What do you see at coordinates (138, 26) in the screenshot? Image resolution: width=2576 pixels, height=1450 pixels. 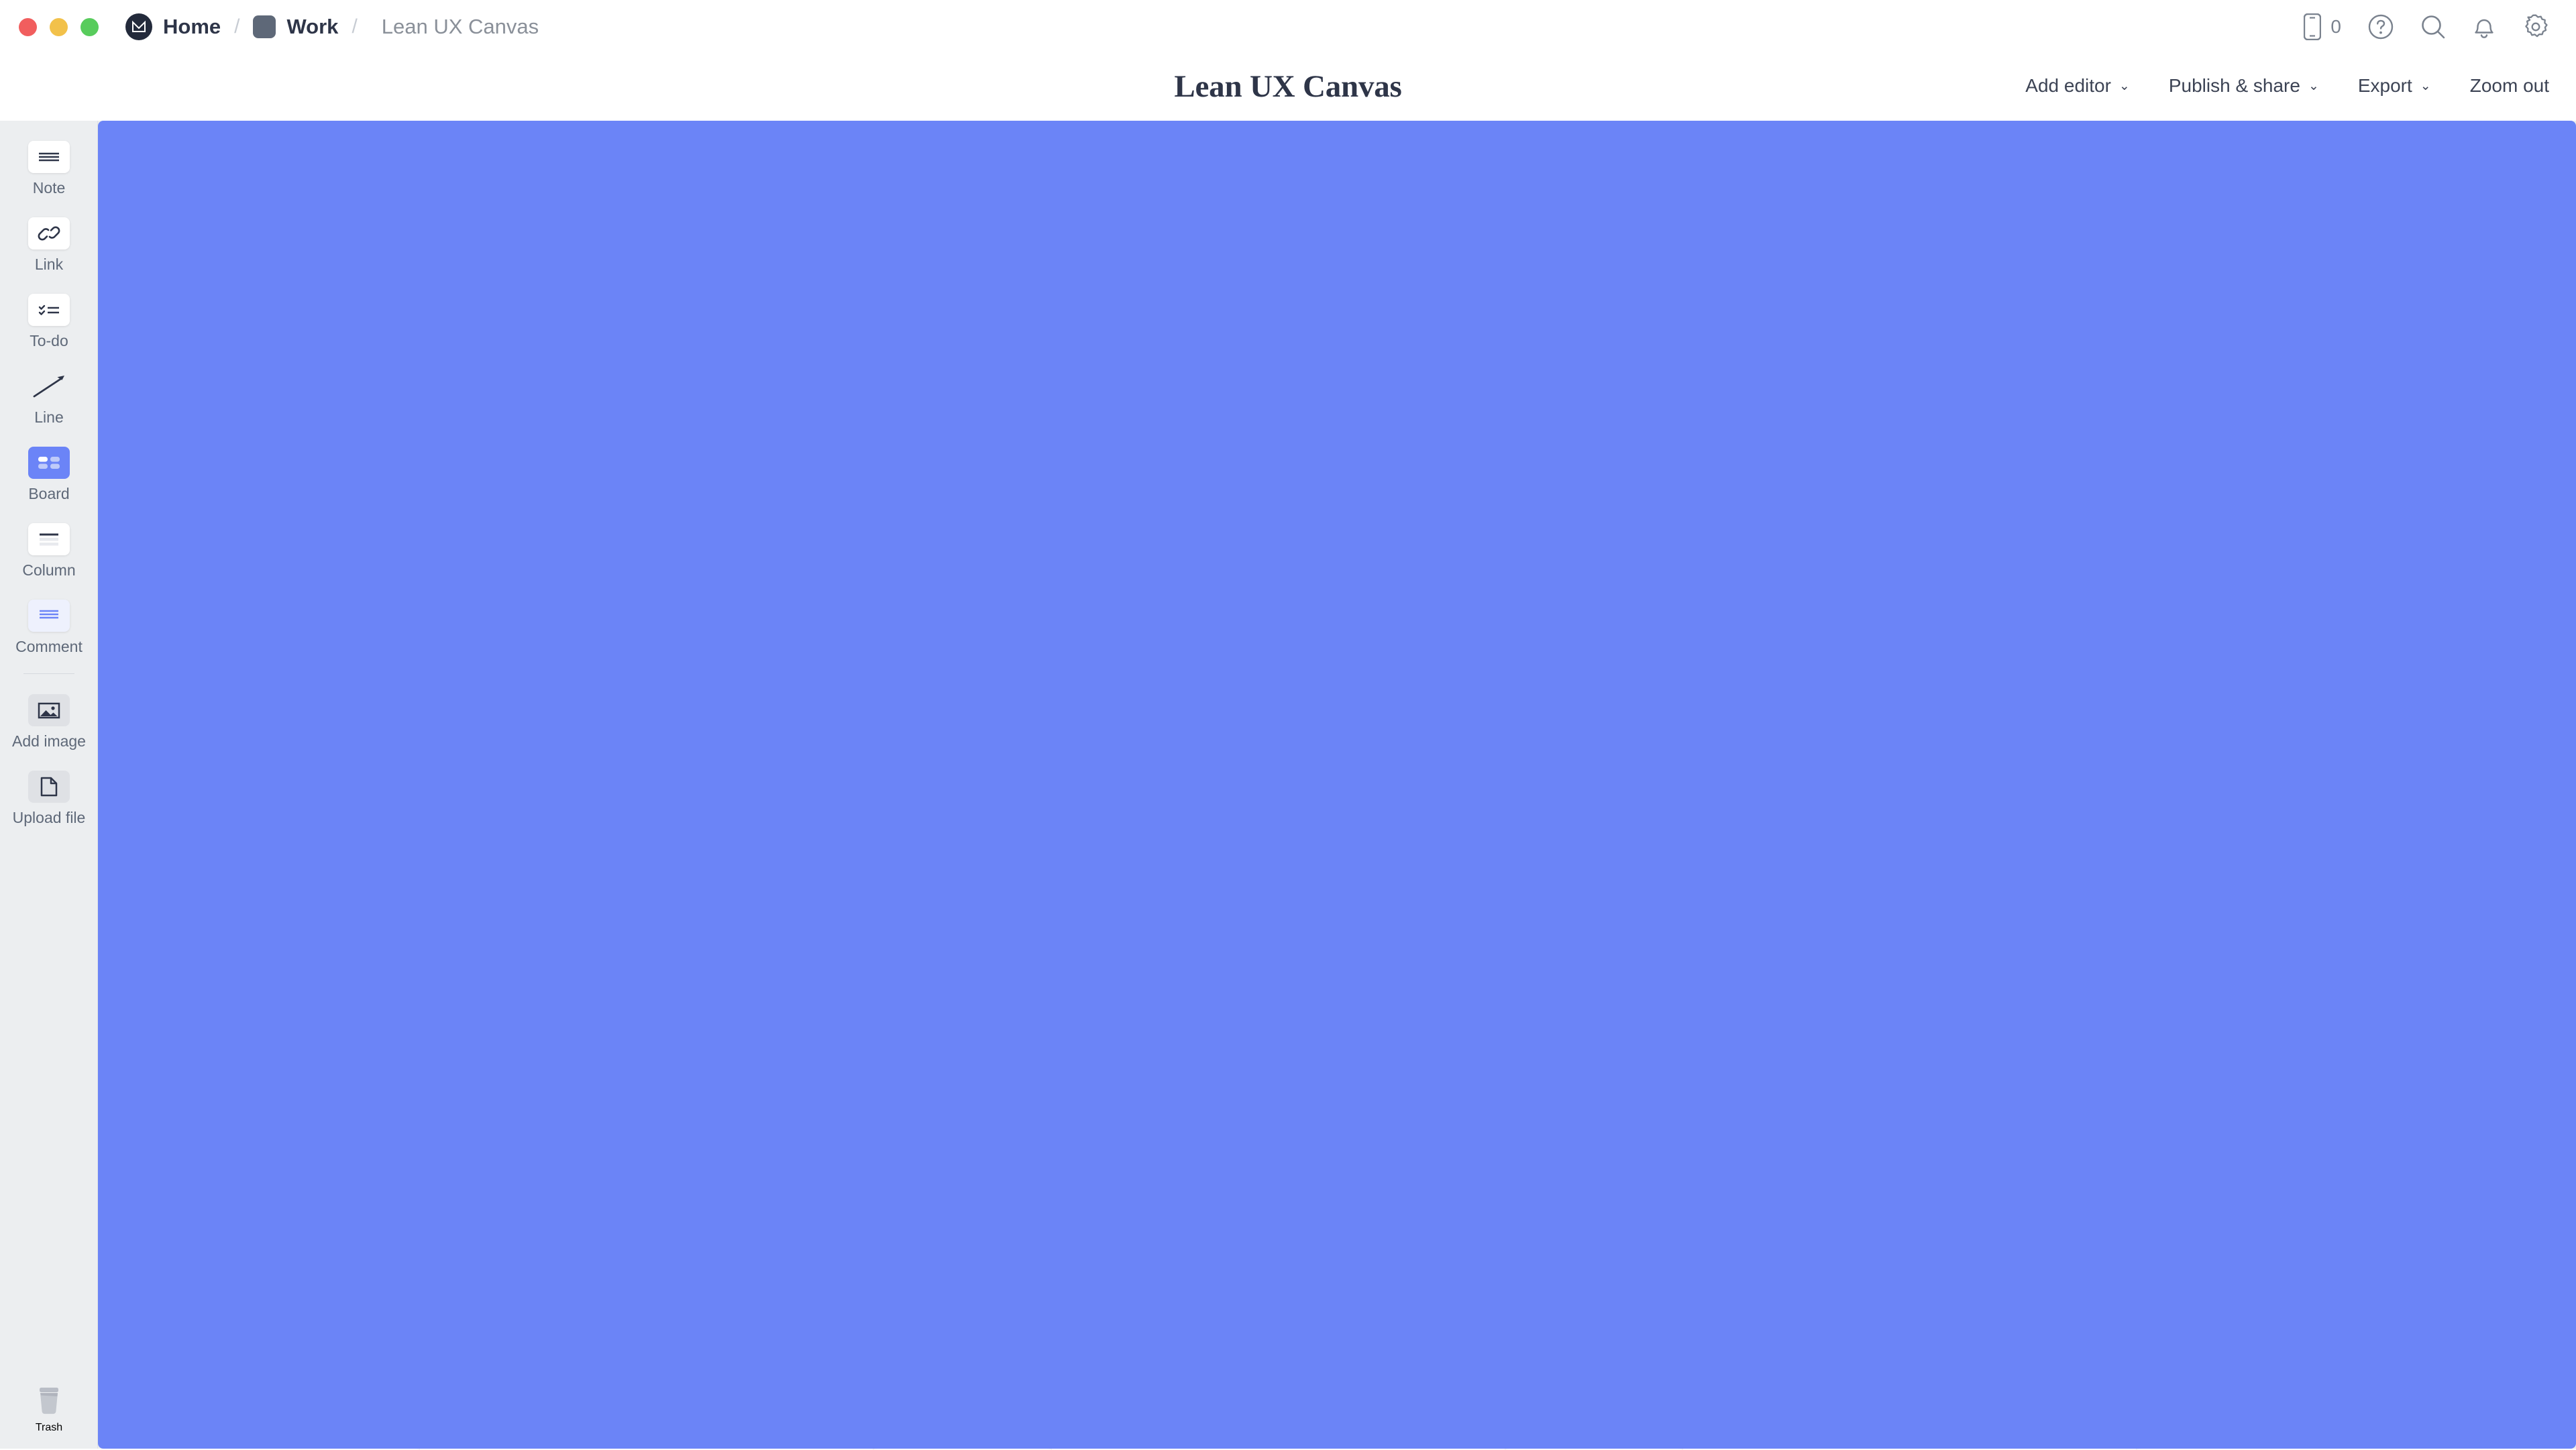 I see `app-logo-icon` at bounding box center [138, 26].